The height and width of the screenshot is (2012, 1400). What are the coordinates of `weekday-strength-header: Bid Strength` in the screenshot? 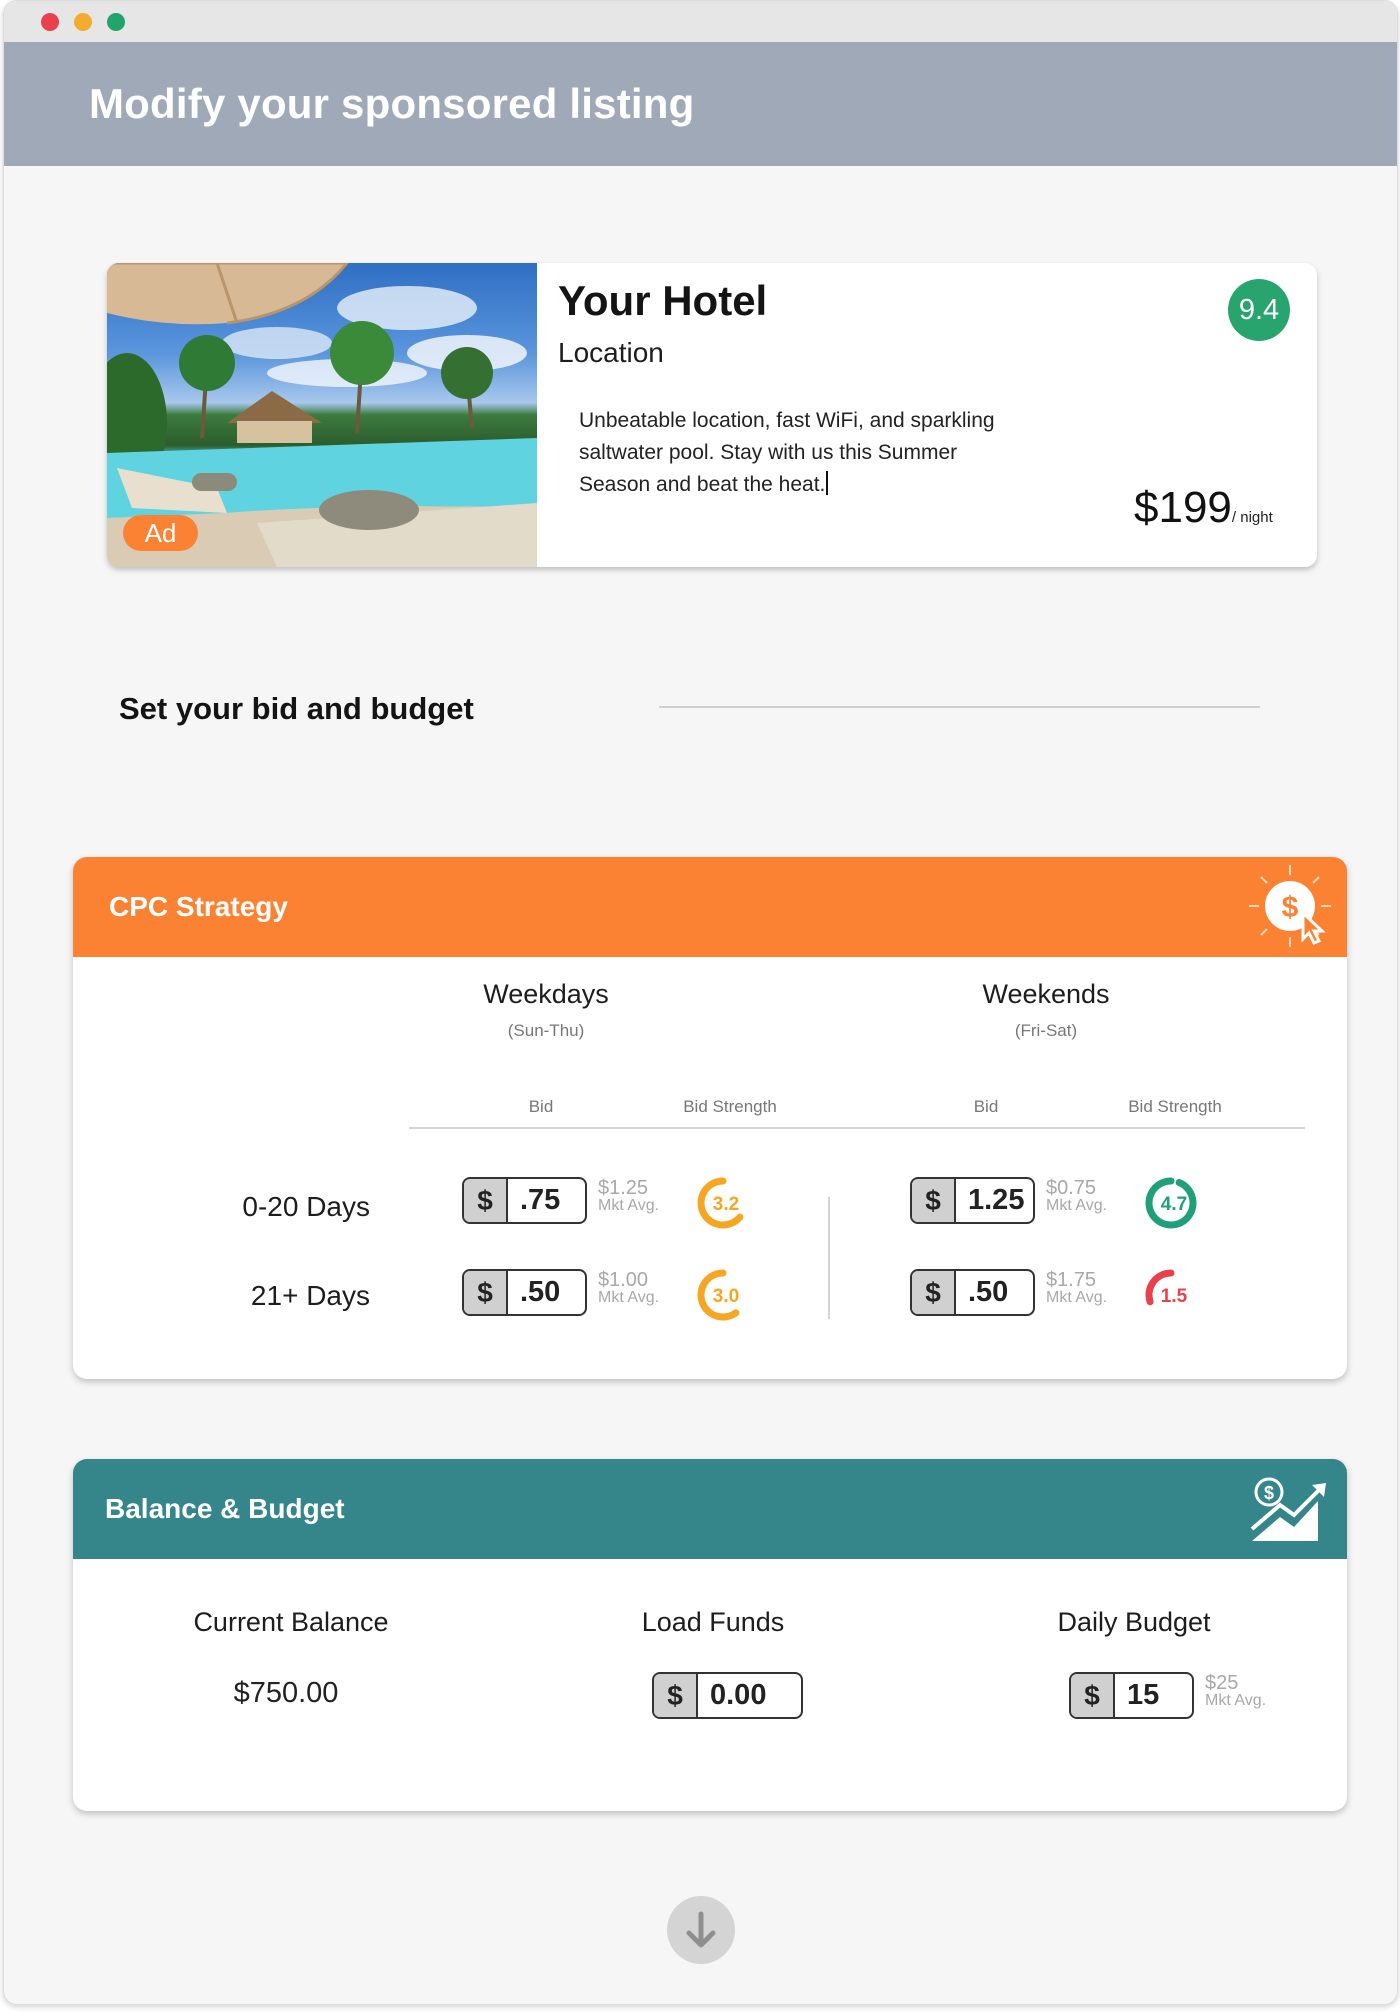 It's located at (730, 1106).